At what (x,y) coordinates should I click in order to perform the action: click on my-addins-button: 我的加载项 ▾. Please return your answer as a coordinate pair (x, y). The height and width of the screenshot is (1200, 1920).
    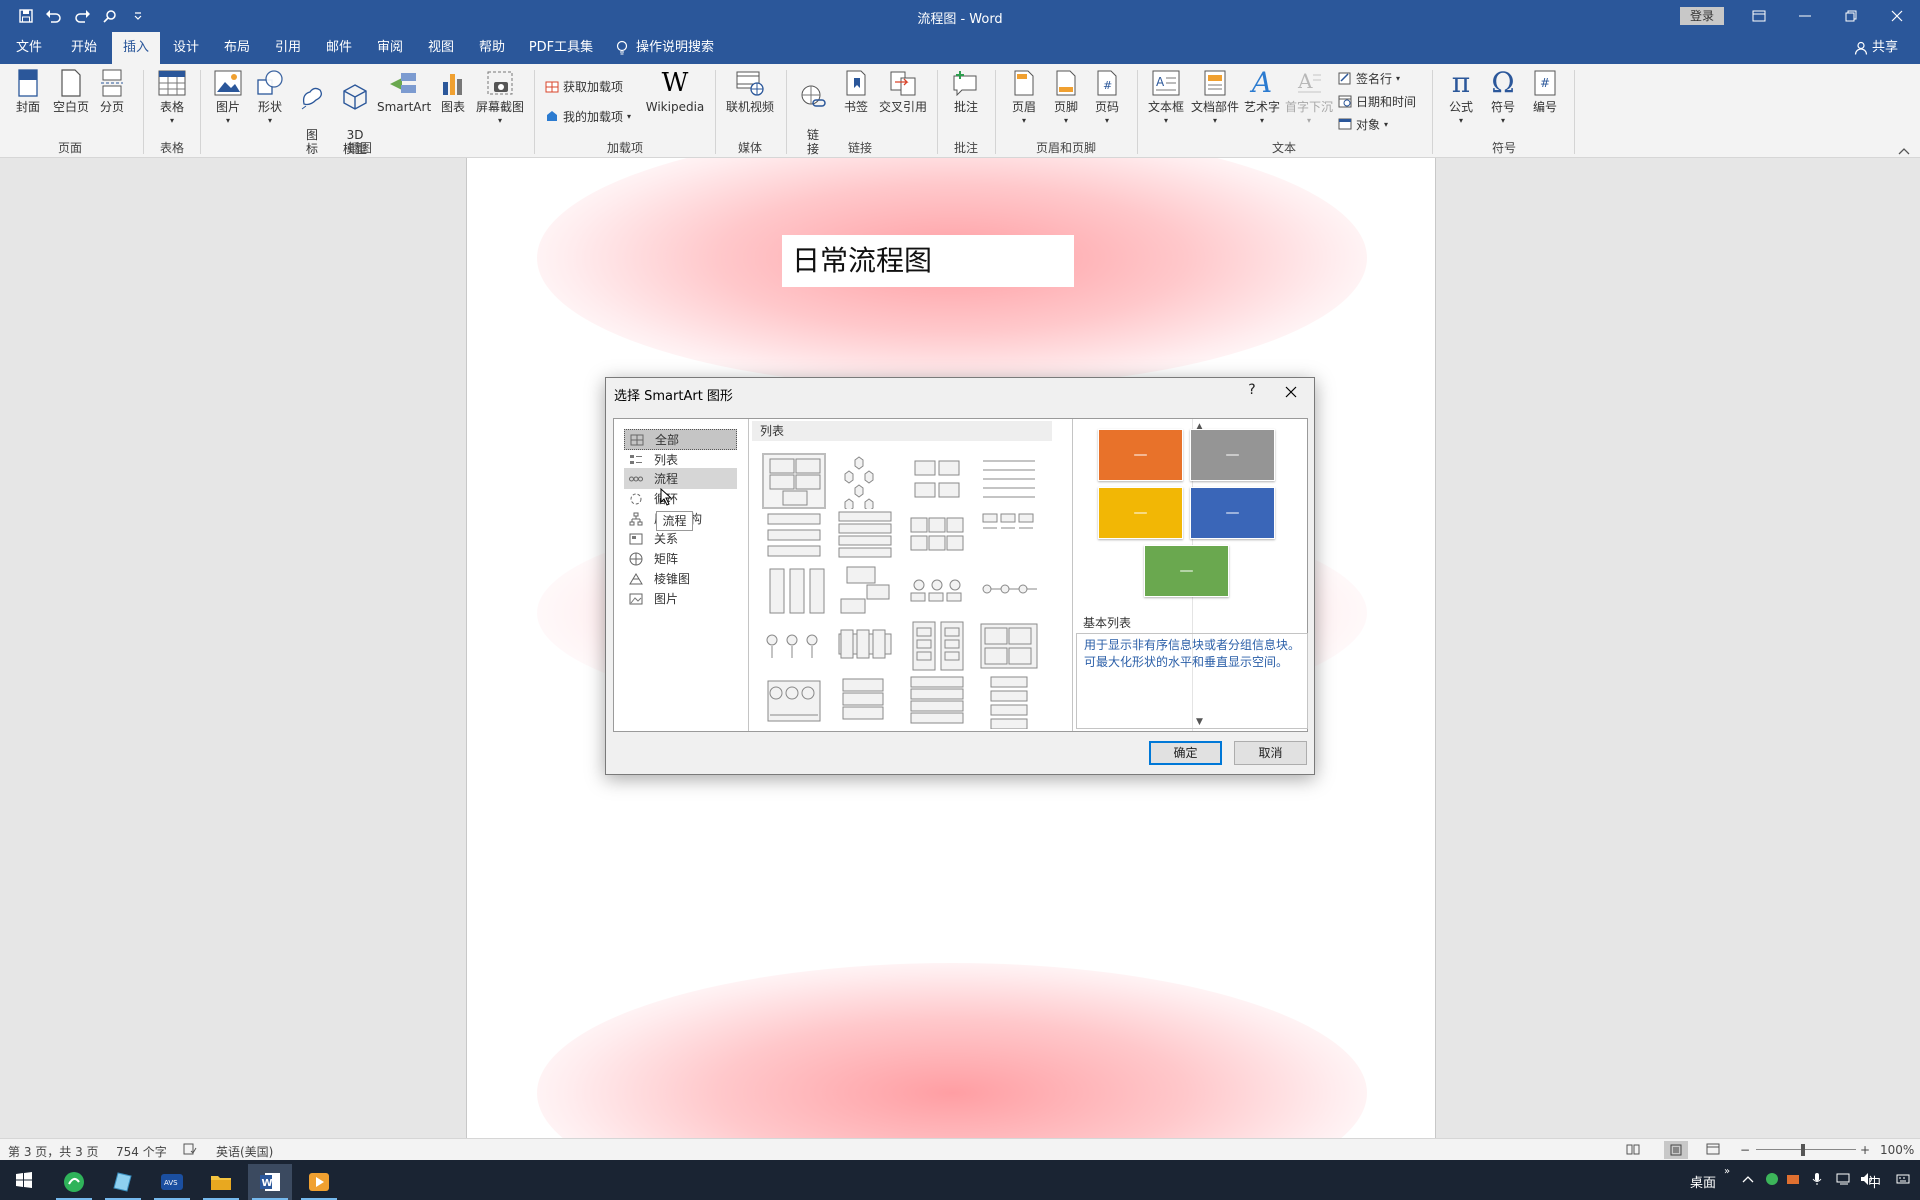
    Looking at the image, I should click on (588, 116).